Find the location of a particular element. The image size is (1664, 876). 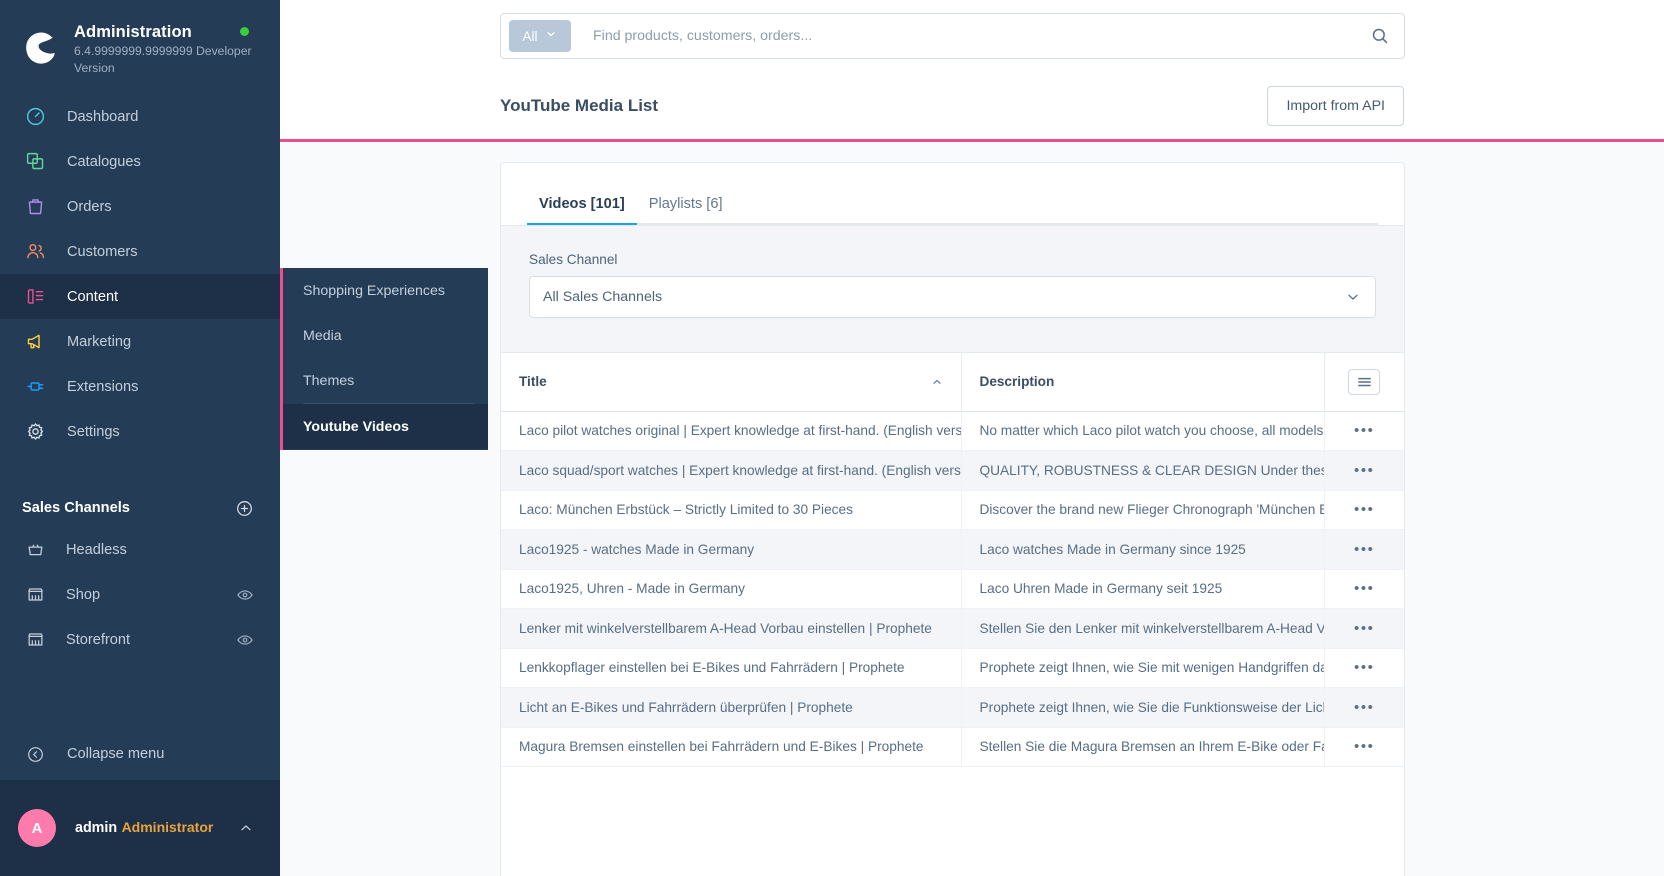

submenu-item-label: Media is located at coordinates (322, 335).